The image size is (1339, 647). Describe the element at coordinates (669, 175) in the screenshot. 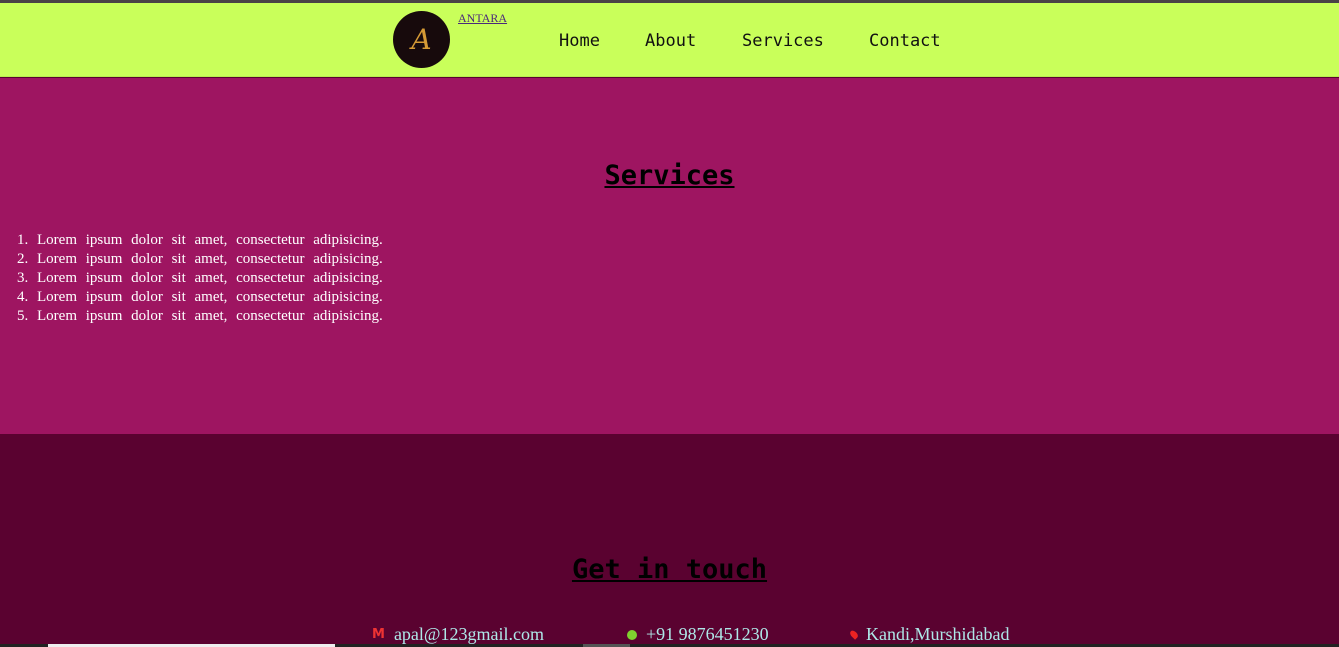

I see `services-title: Services` at that location.